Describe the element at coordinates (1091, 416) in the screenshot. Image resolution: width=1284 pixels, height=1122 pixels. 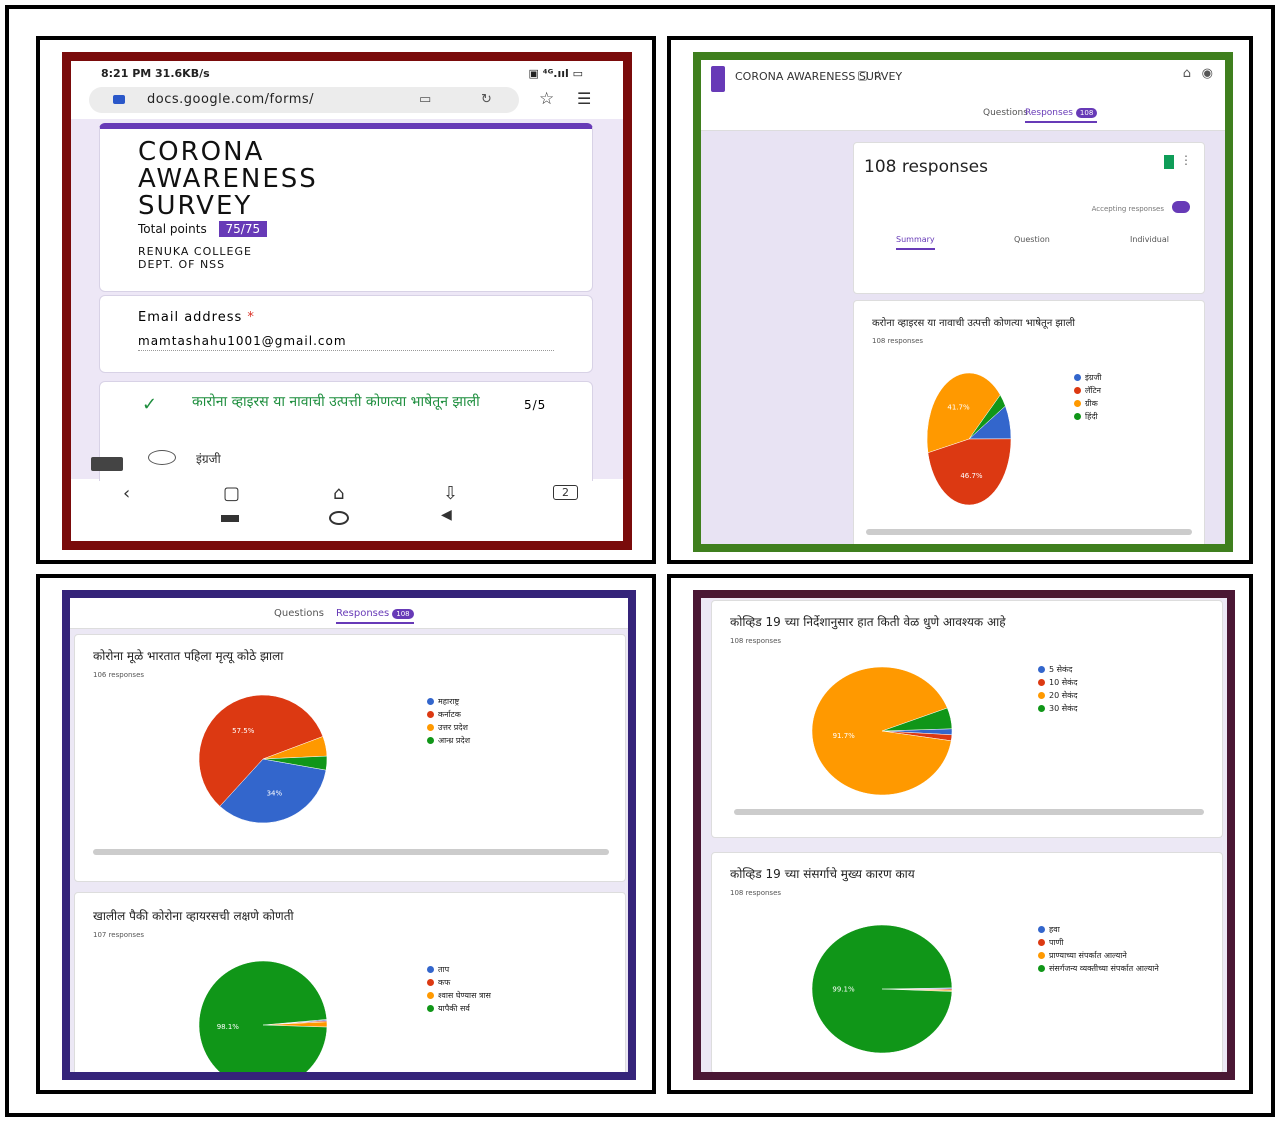
I see `legend-label: हिंदी` at that location.